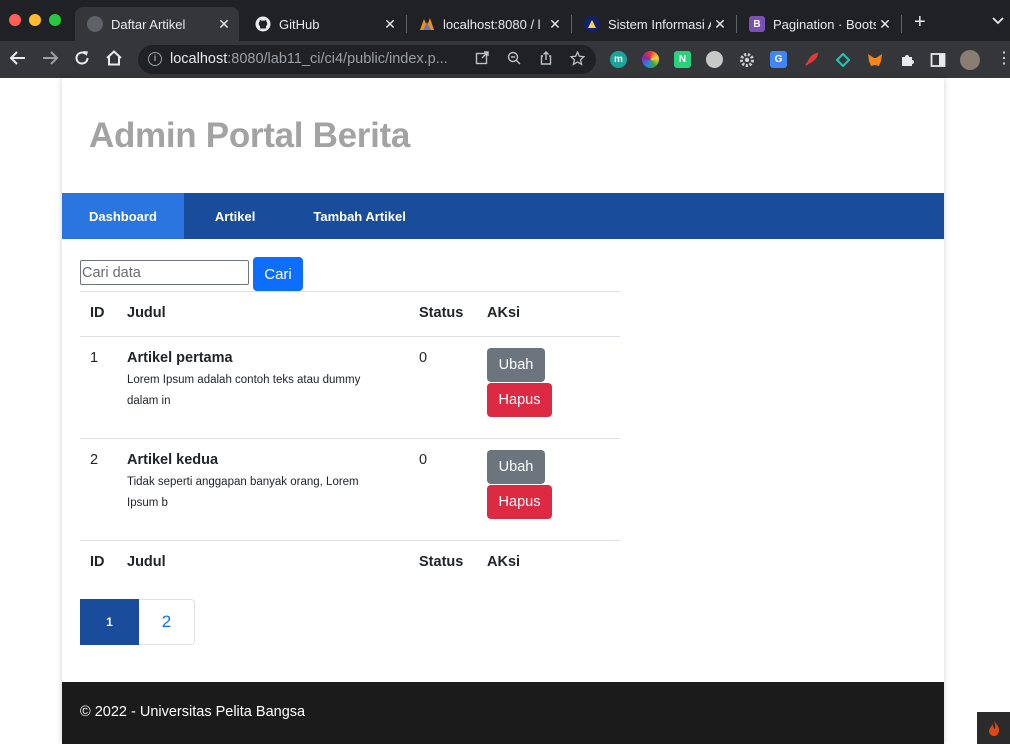 The image size is (1010, 744). I want to click on column-header-aksi: AKsi, so click(504, 313).